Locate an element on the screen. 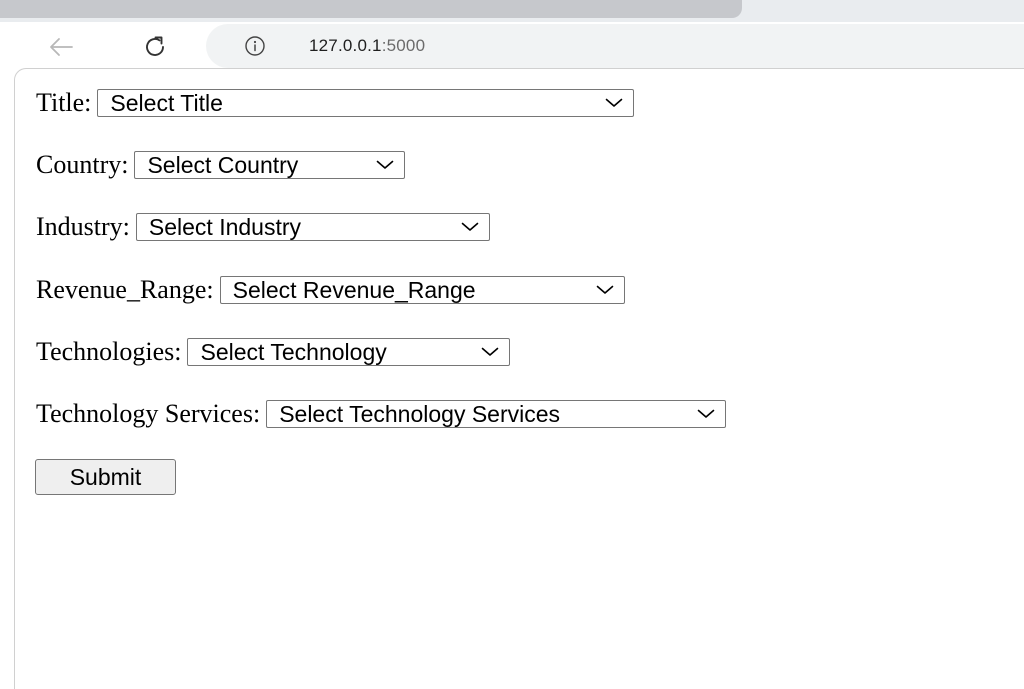 Image resolution: width=1024 pixels, height=689 pixels. country-select-value: Select Country is located at coordinates (223, 164).